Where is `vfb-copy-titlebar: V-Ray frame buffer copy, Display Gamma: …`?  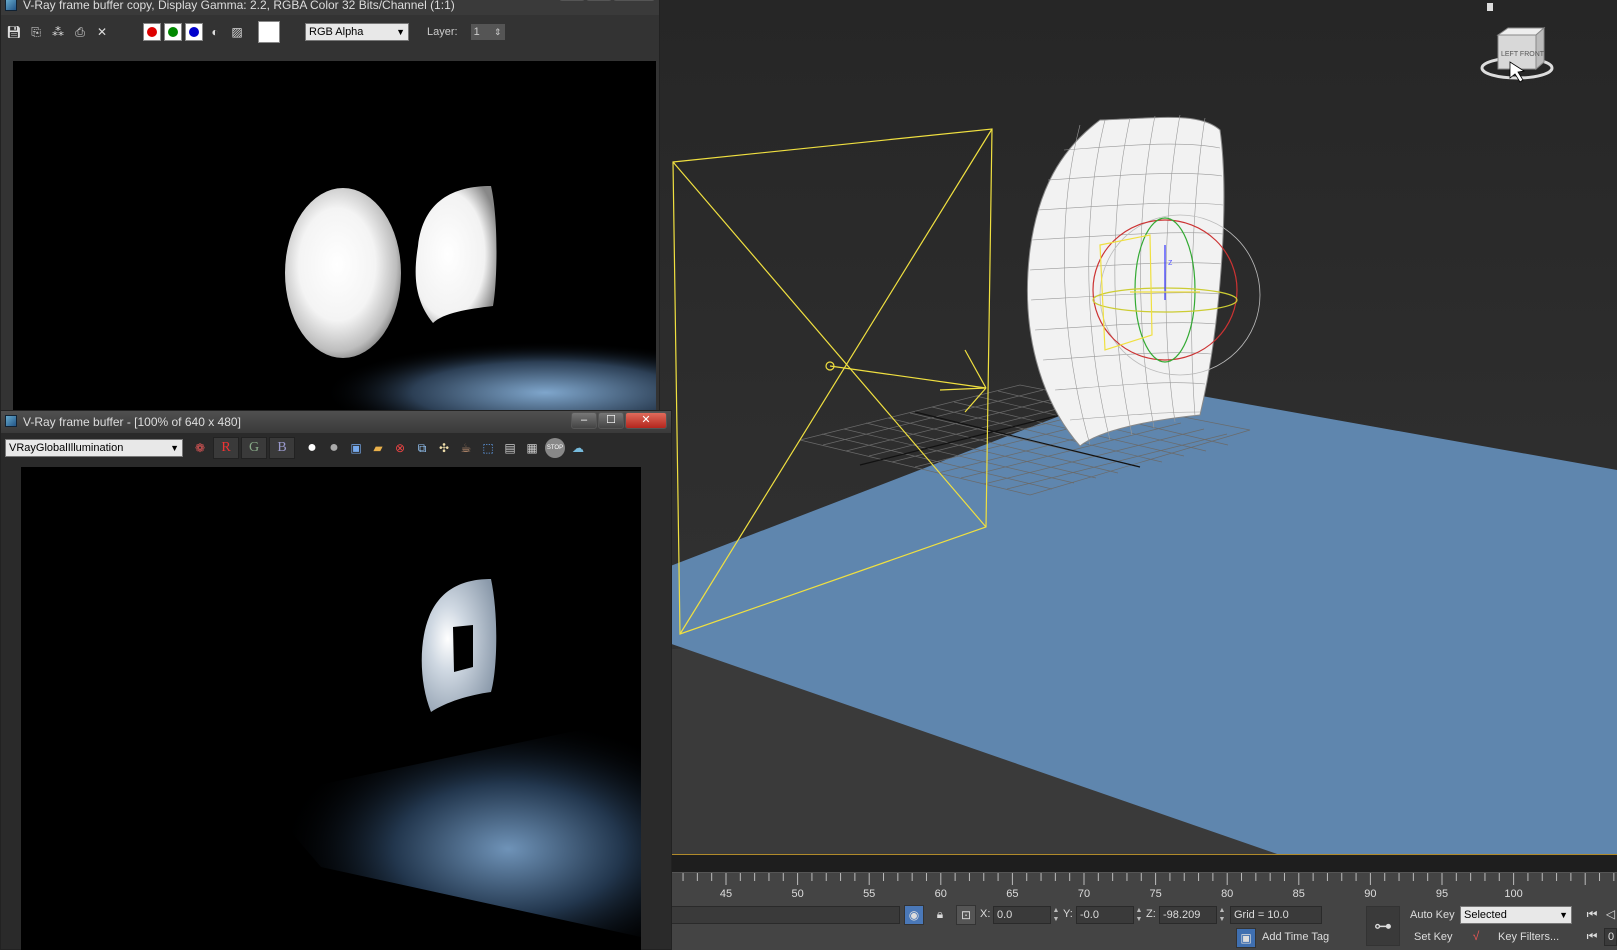
vfb-copy-titlebar: V-Ray frame buffer copy, Display Gamma: … is located at coordinates (330, 7).